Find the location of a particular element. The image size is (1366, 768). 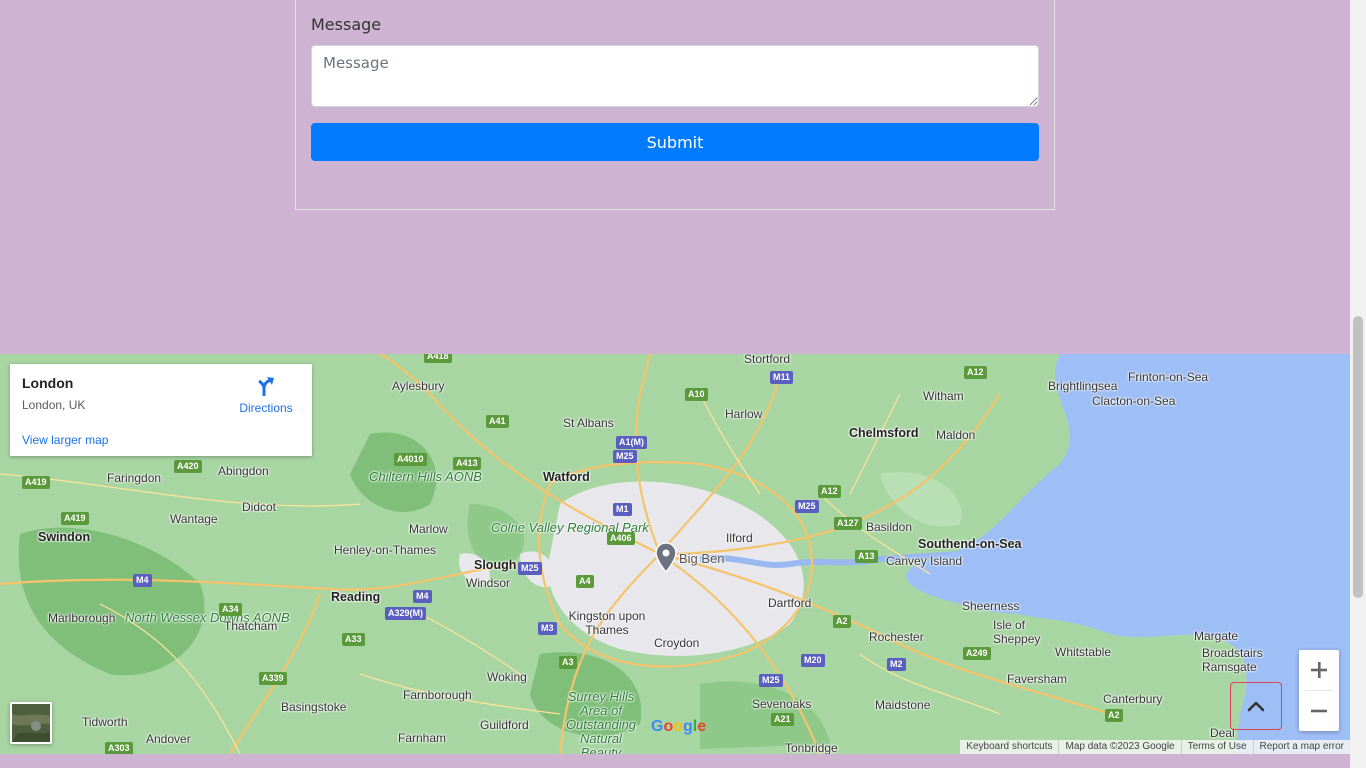

road-shield: A34 is located at coordinates (230, 609).